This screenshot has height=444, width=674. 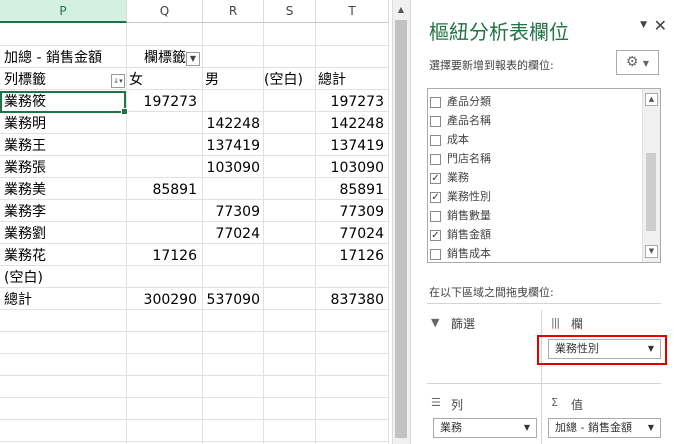 What do you see at coordinates (212, 80) in the screenshot?
I see `header-male: 男` at bounding box center [212, 80].